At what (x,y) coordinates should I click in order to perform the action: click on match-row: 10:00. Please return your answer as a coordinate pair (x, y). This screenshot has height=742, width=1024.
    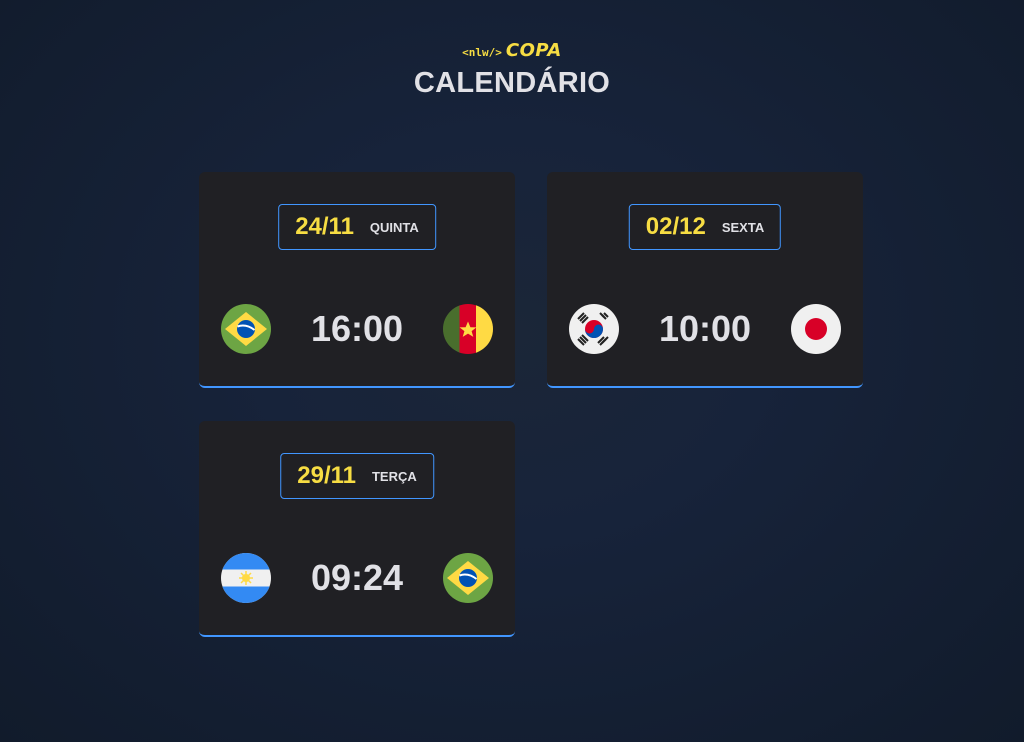
    Looking at the image, I should click on (705, 329).